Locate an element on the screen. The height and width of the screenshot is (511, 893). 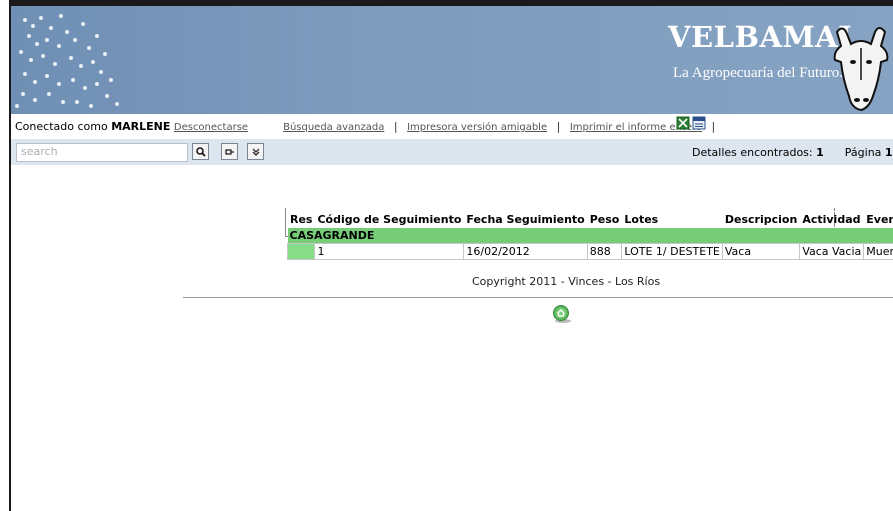
group-label: CASAGRANDE is located at coordinates (590, 235).